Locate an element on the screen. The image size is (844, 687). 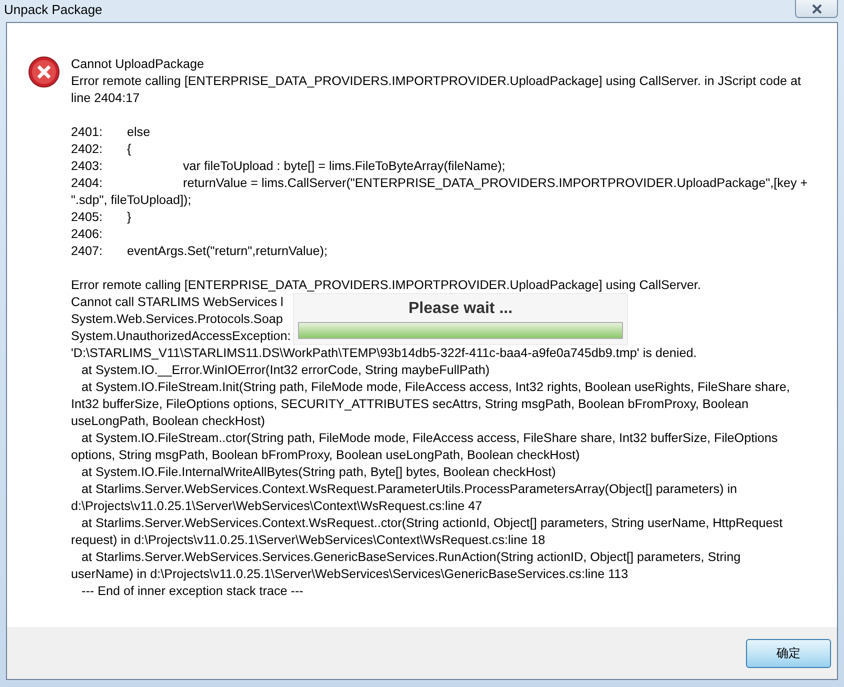
ok-button: 确定 is located at coordinates (788, 653).